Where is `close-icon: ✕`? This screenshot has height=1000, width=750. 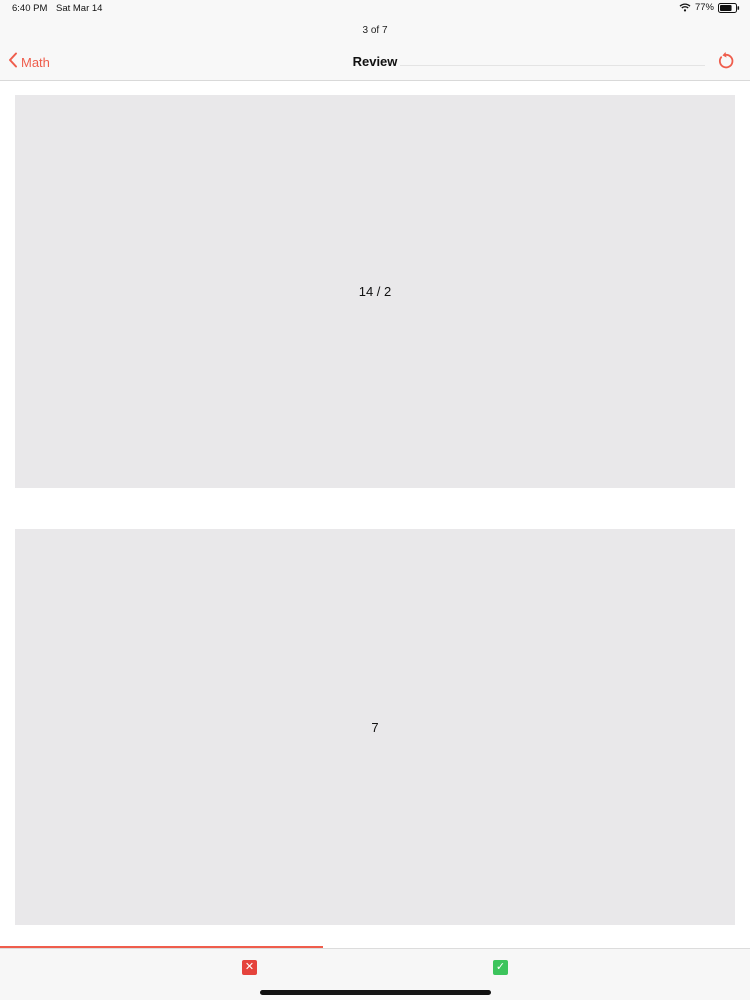
close-icon: ✕ is located at coordinates (249, 967).